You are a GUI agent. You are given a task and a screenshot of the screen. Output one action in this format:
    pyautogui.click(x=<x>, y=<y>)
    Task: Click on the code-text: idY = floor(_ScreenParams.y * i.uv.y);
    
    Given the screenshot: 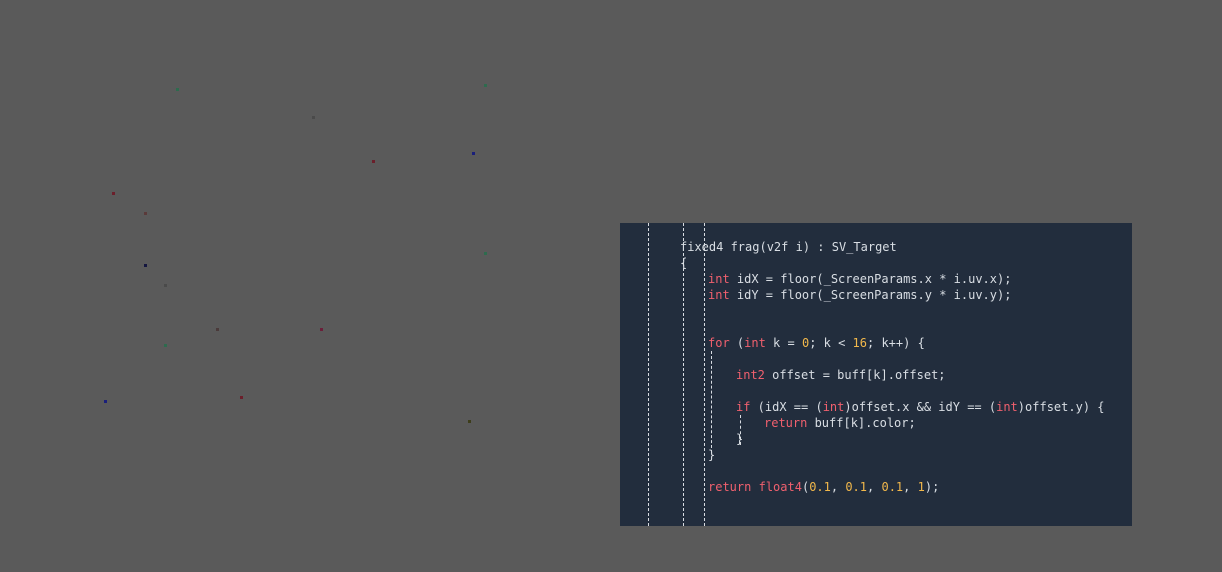 What is the action you would take?
    pyautogui.click(x=870, y=295)
    